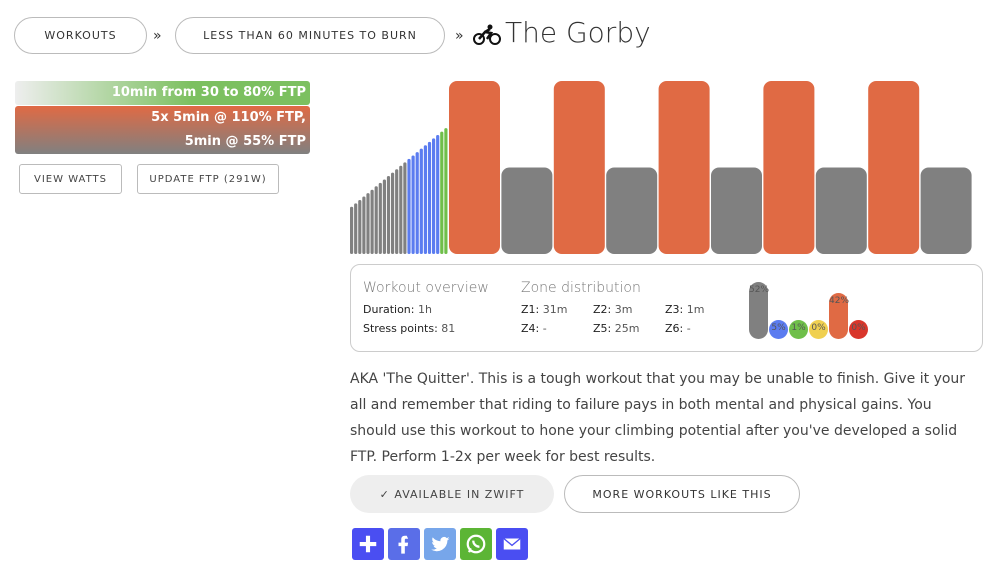 This screenshot has height=566, width=992. I want to click on view-watts-button: VIEW WATTS, so click(70, 179).